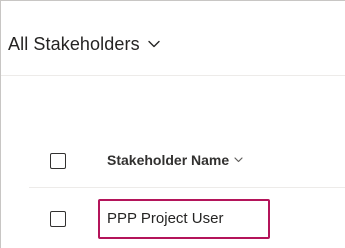 This screenshot has height=248, width=345. Describe the element at coordinates (58, 161) in the screenshot. I see `select-all-checkbox` at that location.